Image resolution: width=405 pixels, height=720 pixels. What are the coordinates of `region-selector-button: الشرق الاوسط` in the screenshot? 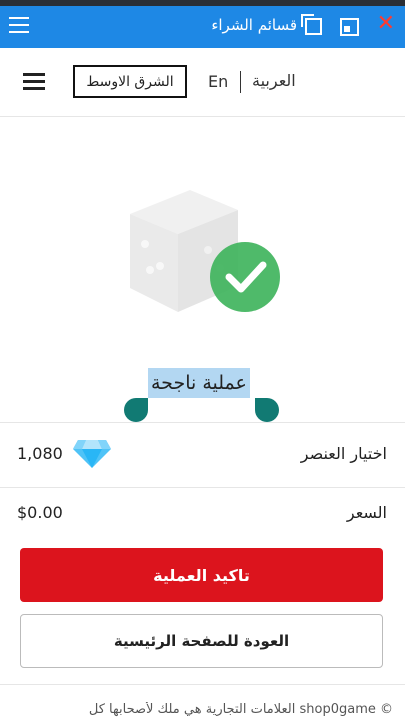 It's located at (130, 81).